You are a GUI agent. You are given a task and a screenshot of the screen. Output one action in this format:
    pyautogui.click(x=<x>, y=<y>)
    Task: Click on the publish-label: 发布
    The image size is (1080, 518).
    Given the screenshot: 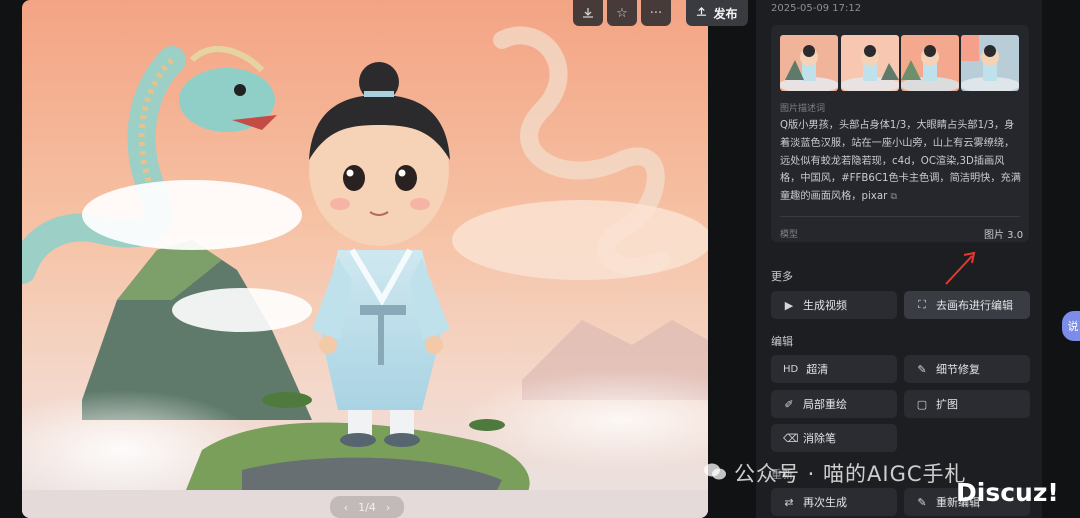 What is the action you would take?
    pyautogui.click(x=725, y=13)
    